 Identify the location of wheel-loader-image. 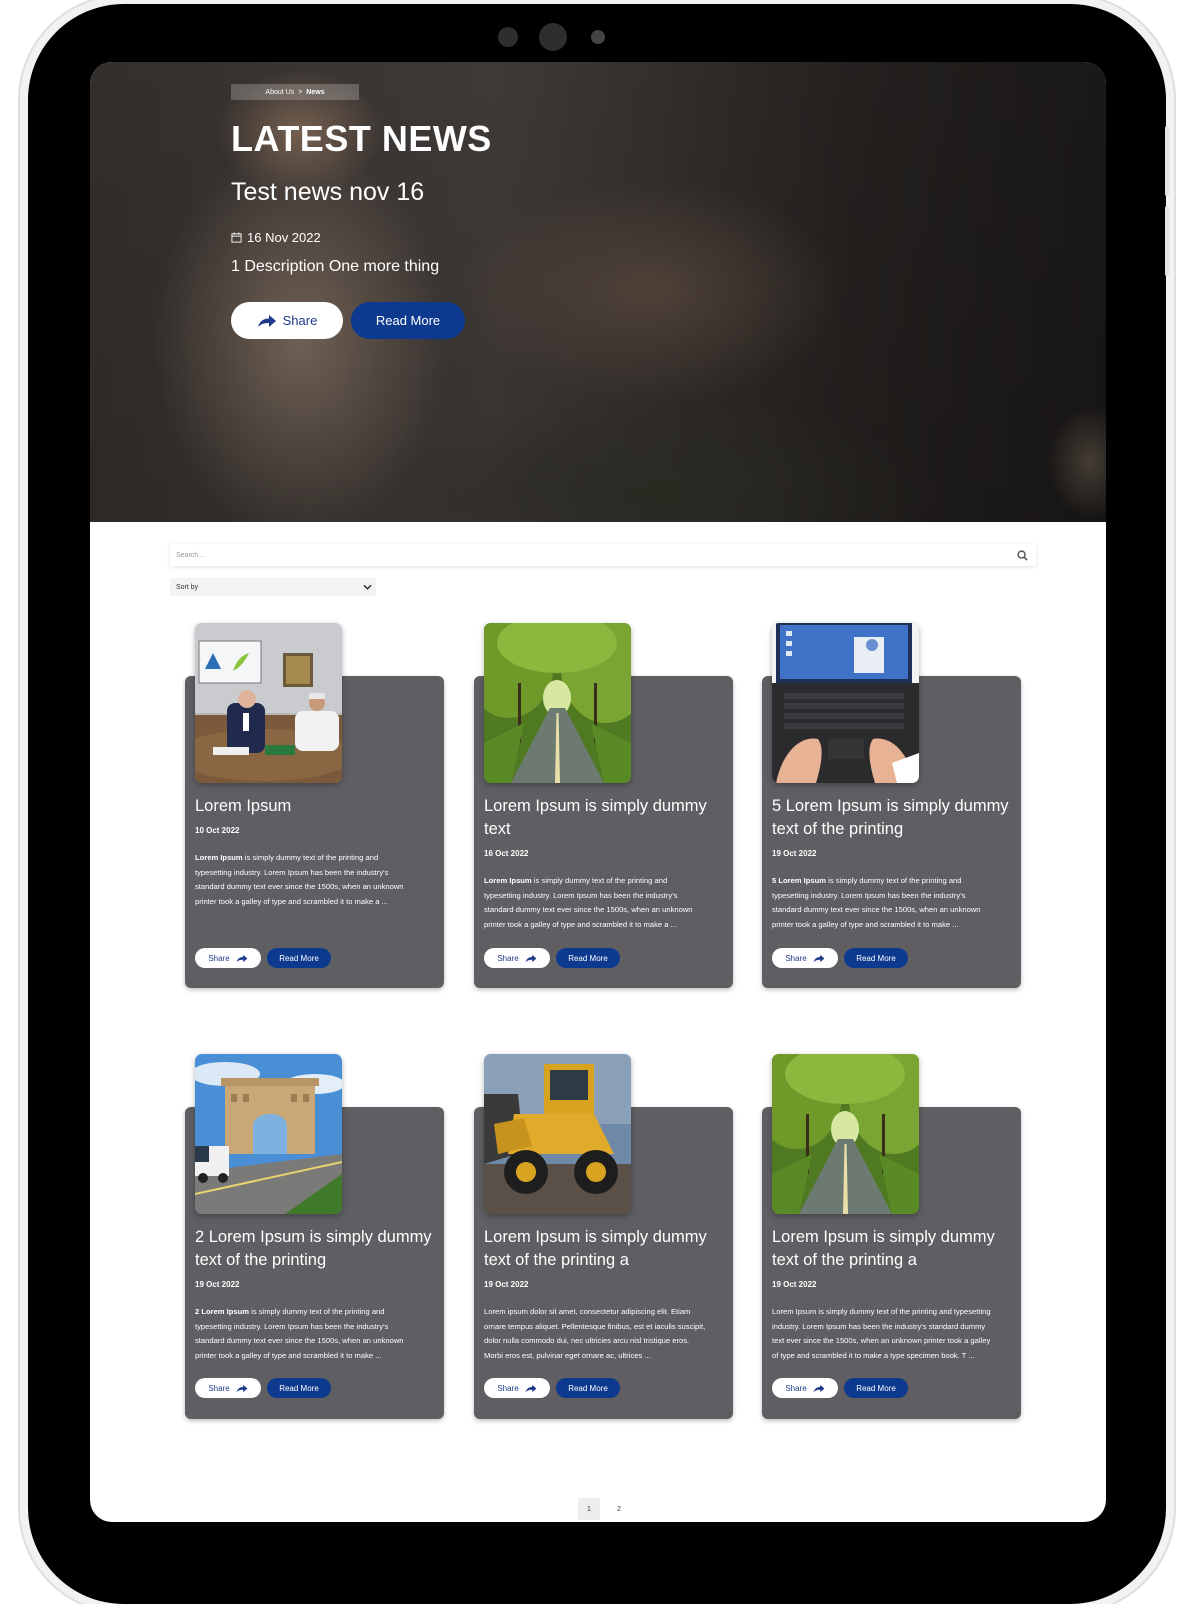
(557, 1134).